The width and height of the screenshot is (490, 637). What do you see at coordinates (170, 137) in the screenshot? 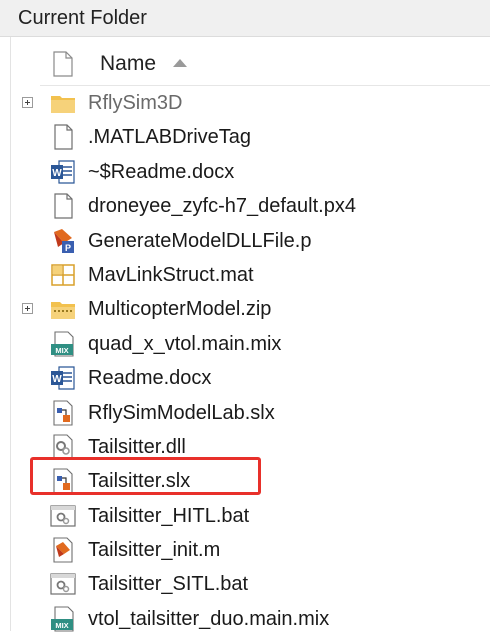
I see `file-name: .MATLABDriveTag` at bounding box center [170, 137].